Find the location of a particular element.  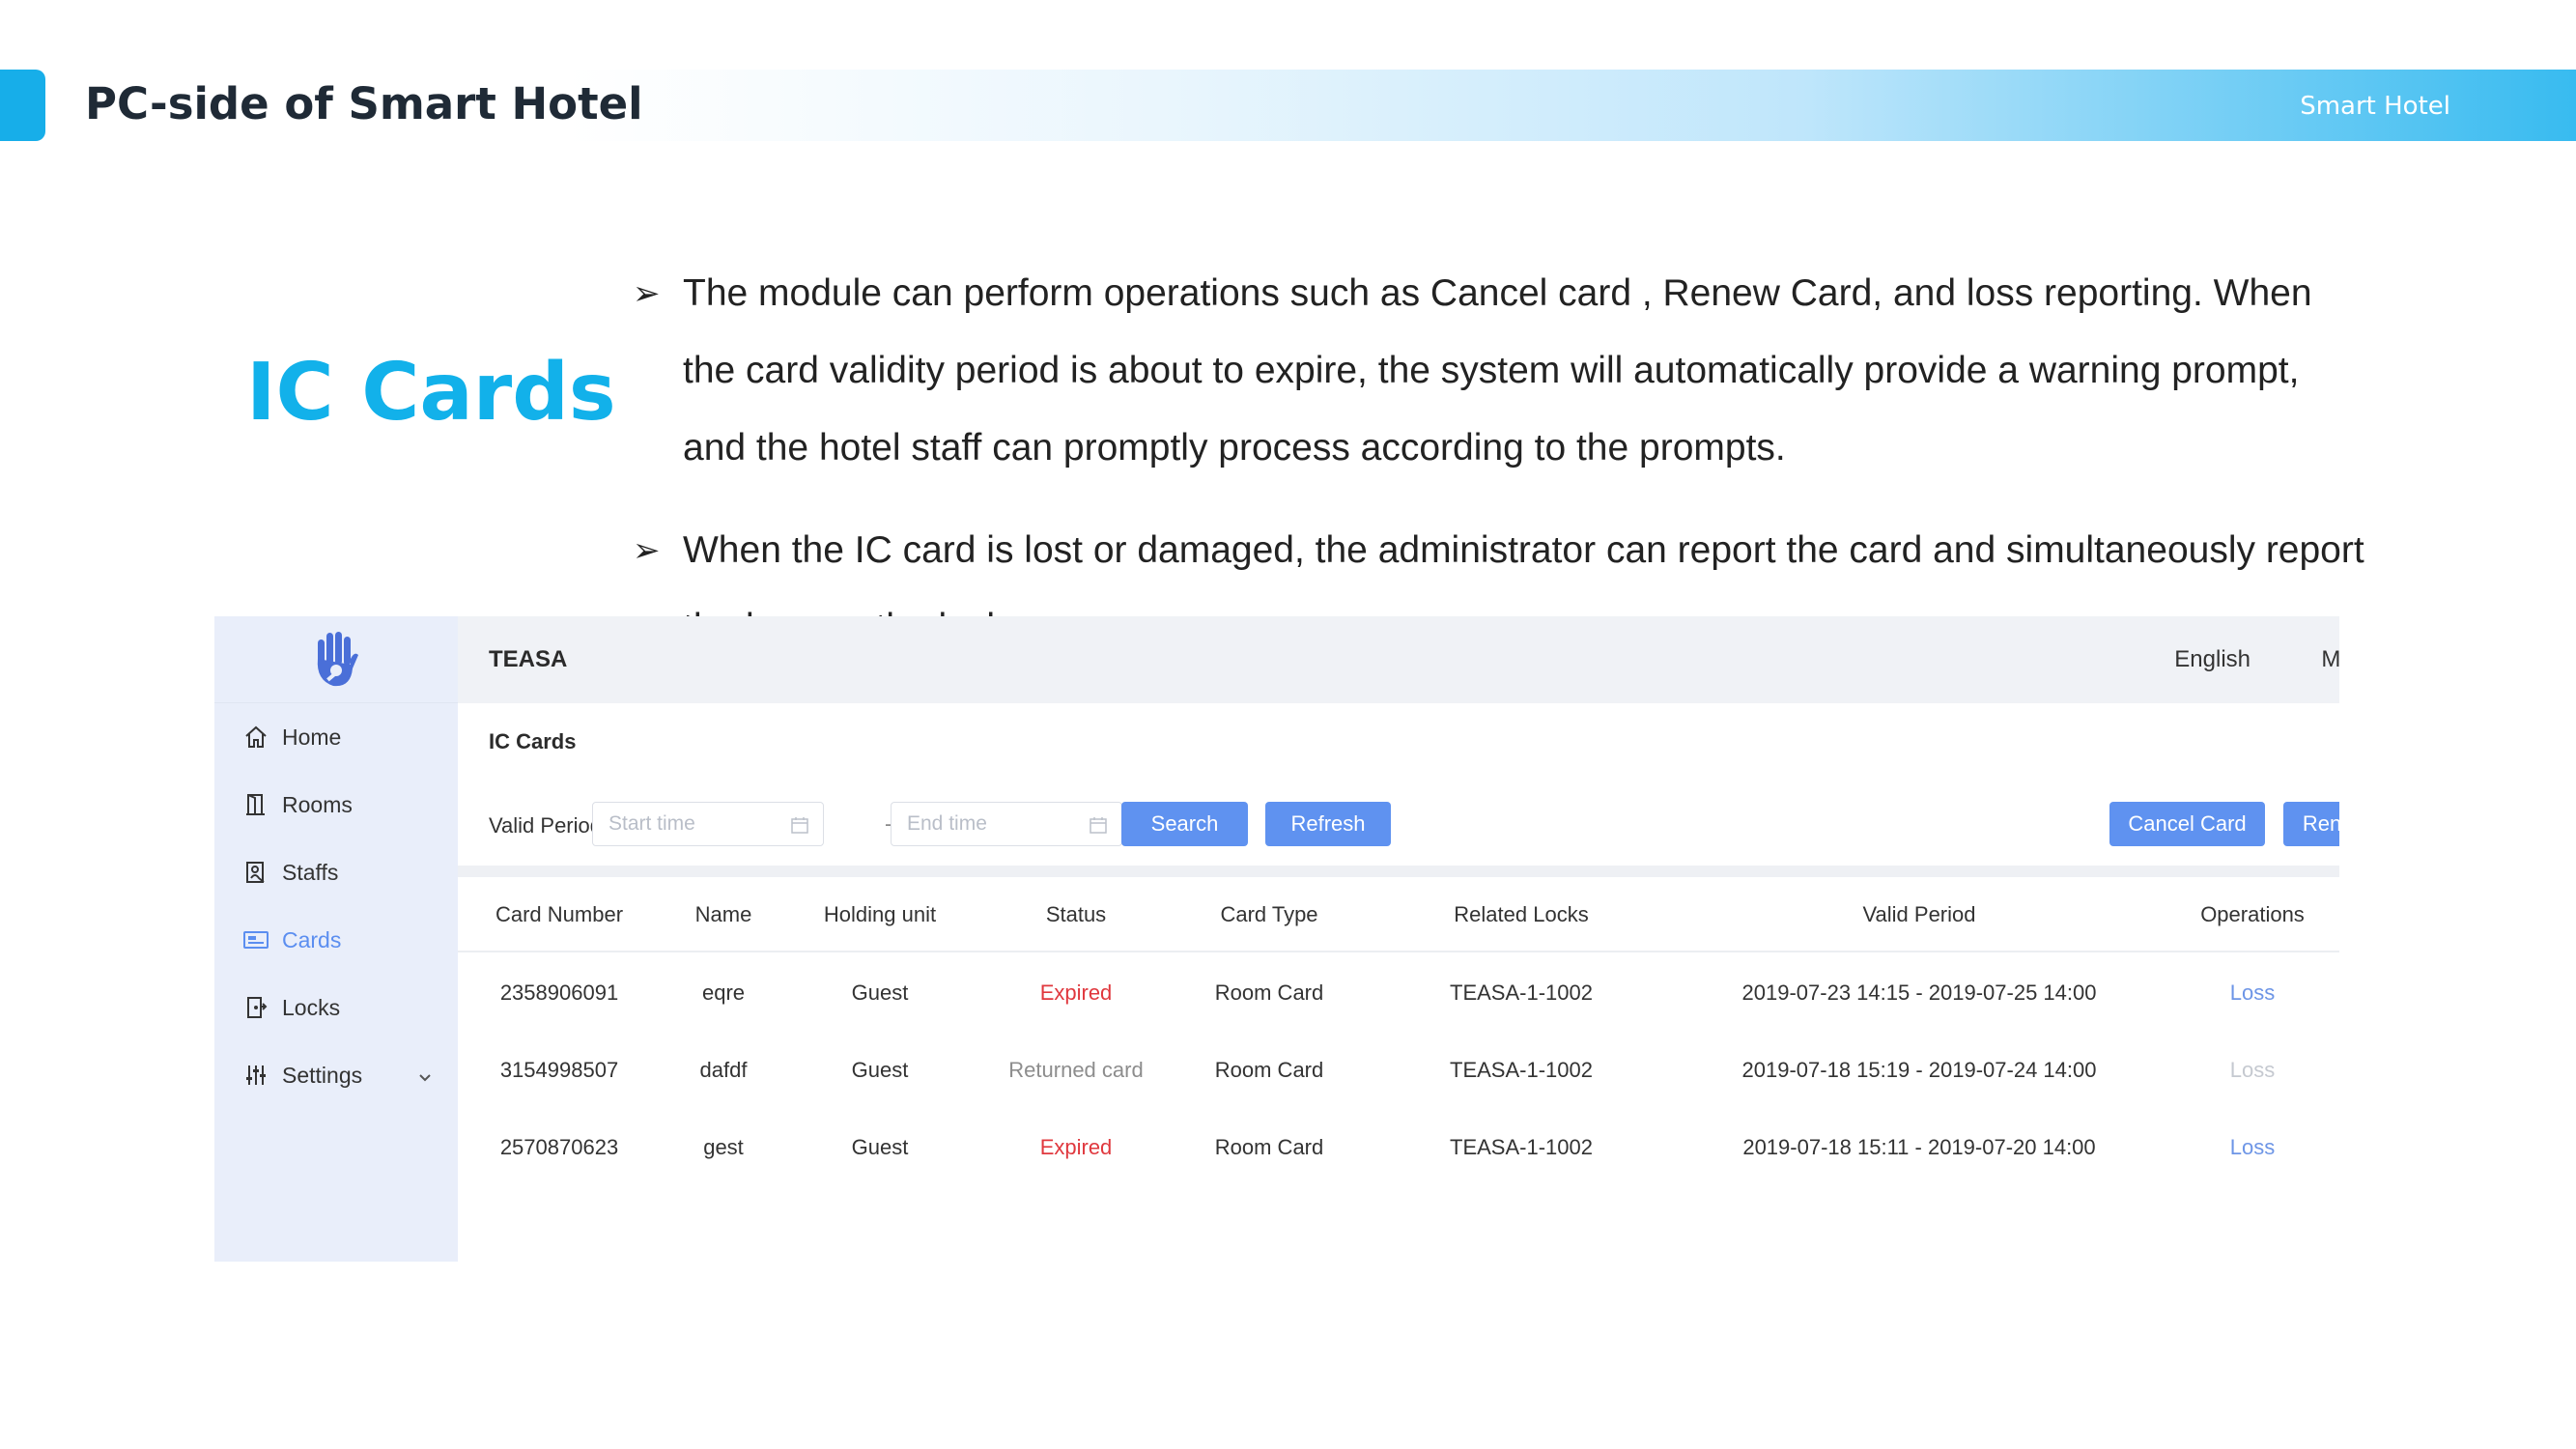

cell-name: gest is located at coordinates (723, 1147).